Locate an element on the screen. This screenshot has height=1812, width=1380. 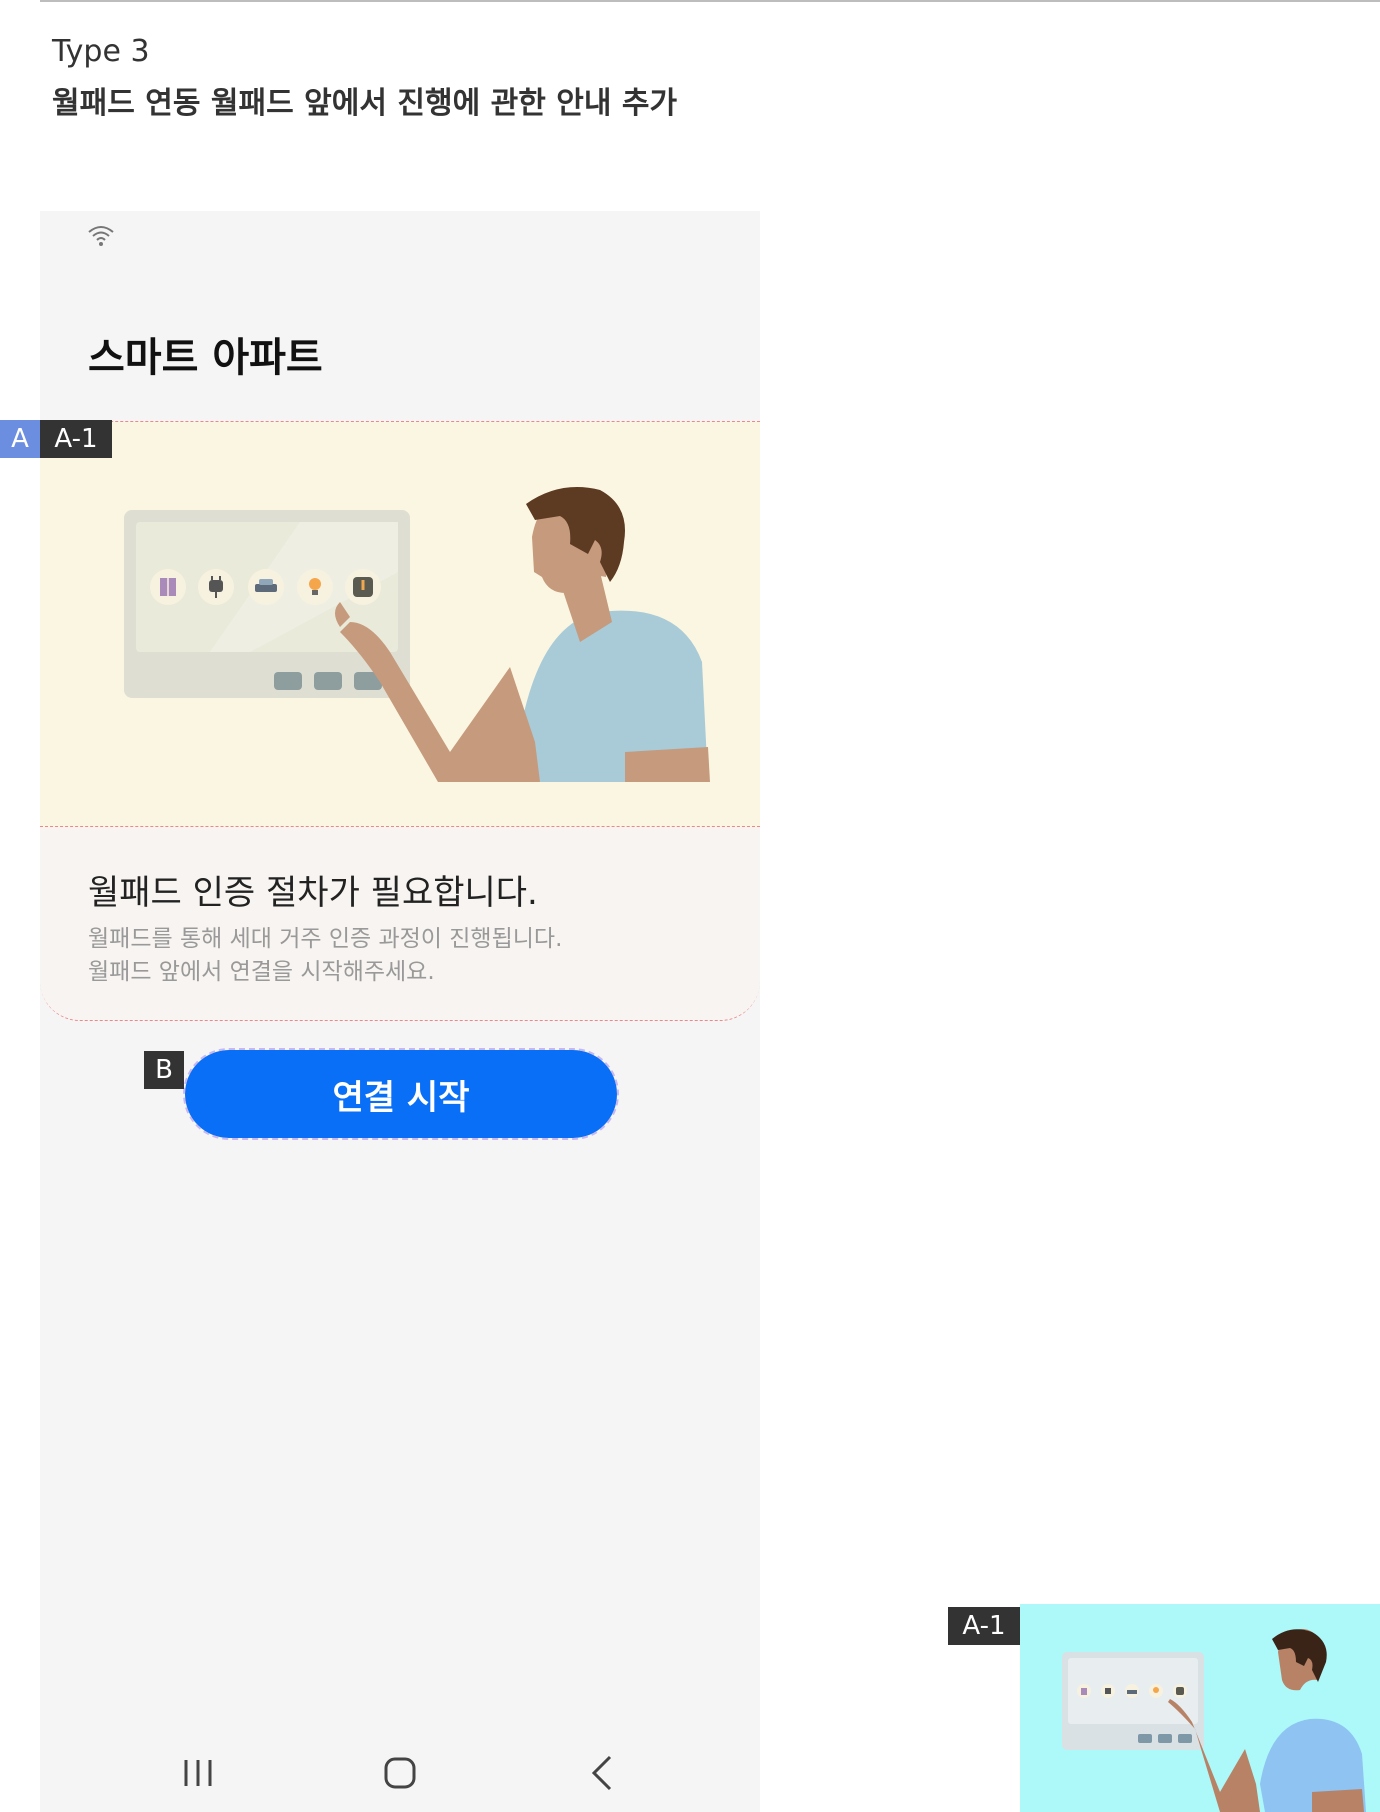
home-icon is located at coordinates (400, 1773).